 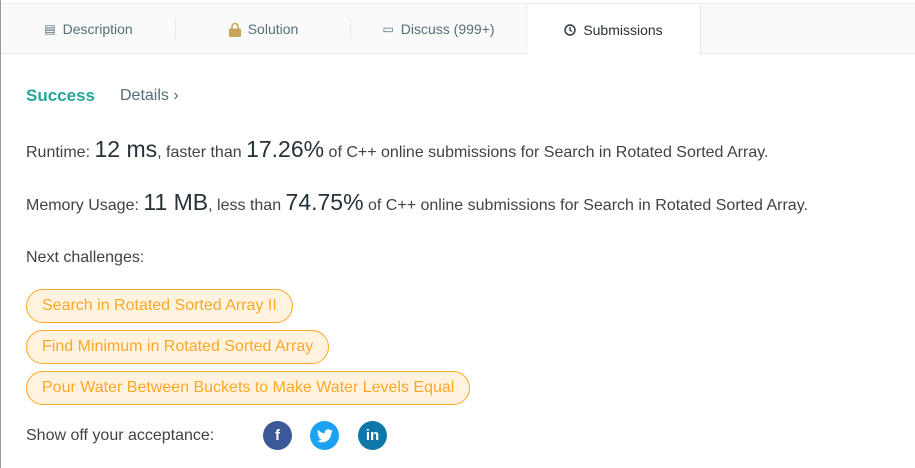 What do you see at coordinates (277, 435) in the screenshot?
I see `facebook-icon: f` at bounding box center [277, 435].